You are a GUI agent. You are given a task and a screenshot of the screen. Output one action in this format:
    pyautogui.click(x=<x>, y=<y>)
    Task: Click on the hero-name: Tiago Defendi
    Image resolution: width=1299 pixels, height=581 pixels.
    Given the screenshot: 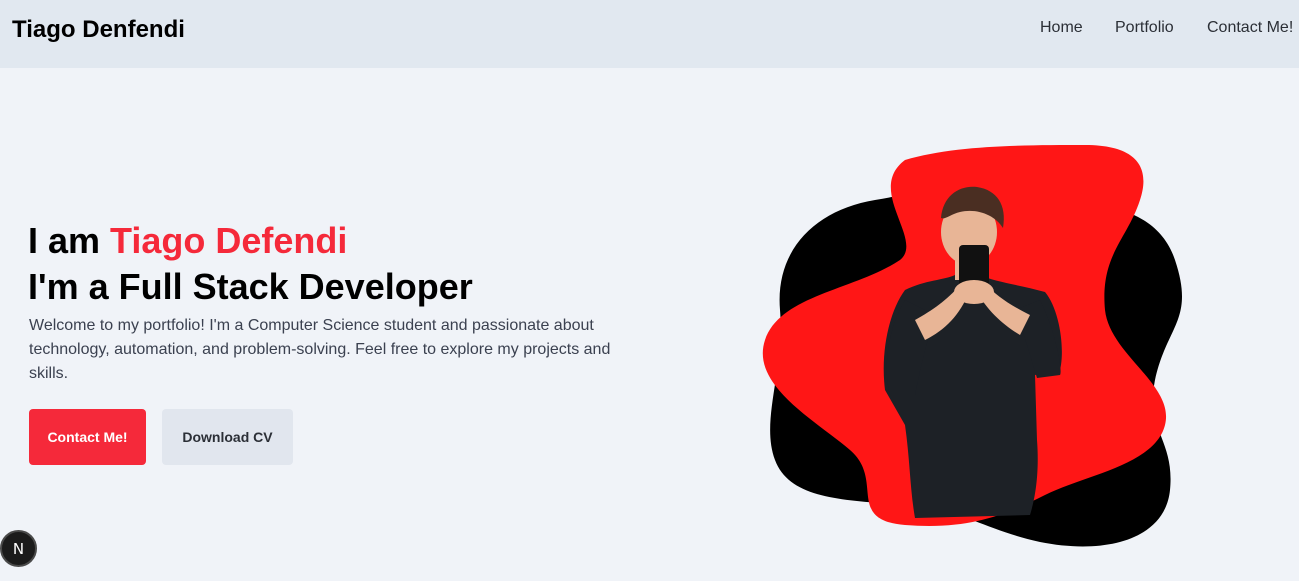 What is the action you would take?
    pyautogui.click(x=229, y=240)
    